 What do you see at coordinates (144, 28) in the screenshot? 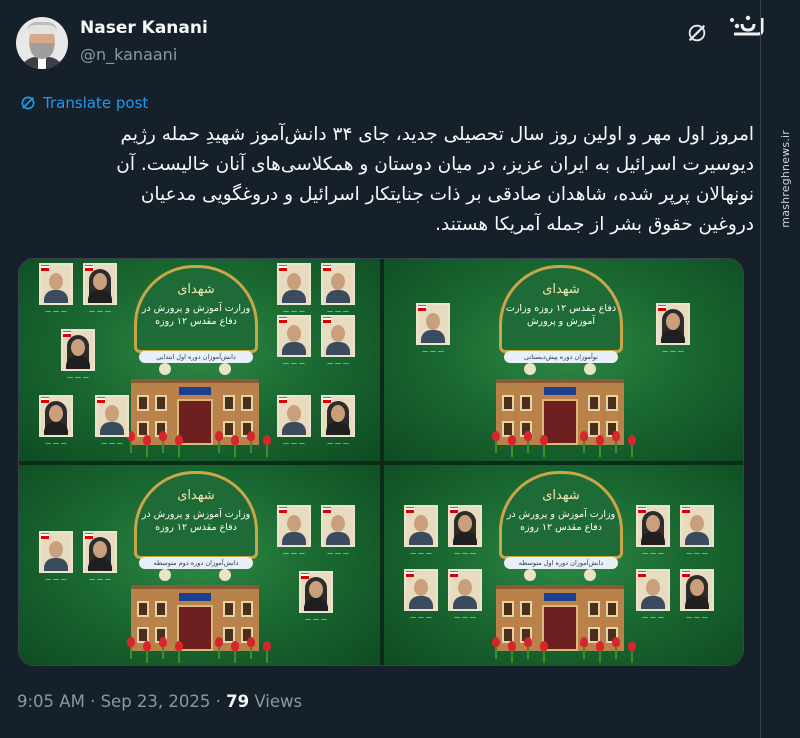
I see `author-display-name: Naser Kanani` at bounding box center [144, 28].